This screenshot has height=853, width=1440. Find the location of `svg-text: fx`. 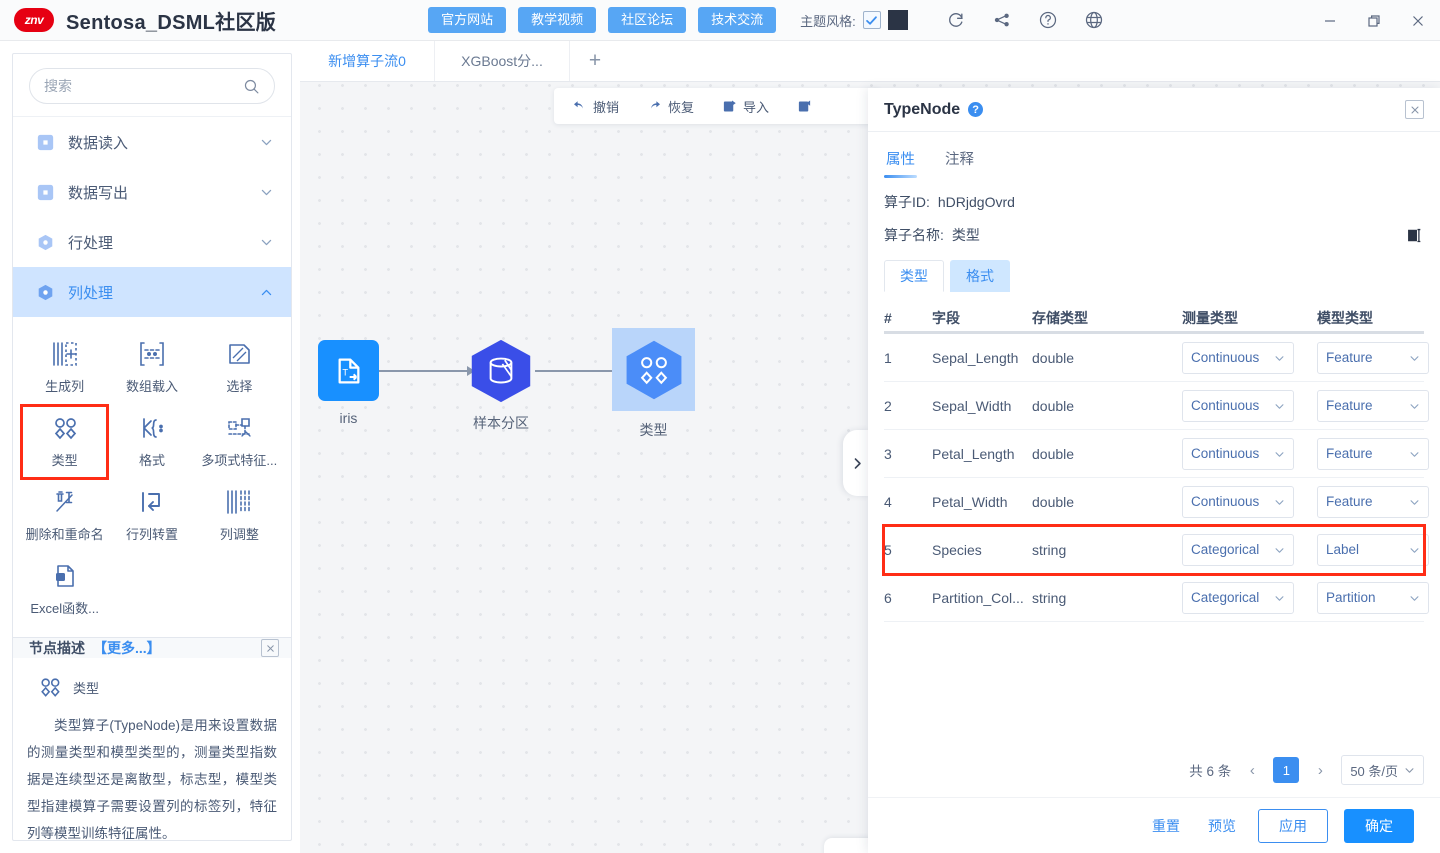

svg-text: fx is located at coordinates (59, 578).